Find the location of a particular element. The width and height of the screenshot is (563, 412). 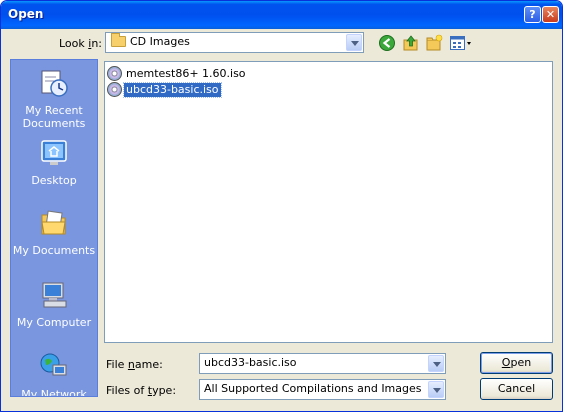

place-my-computer: My Computer is located at coordinates (54, 312).